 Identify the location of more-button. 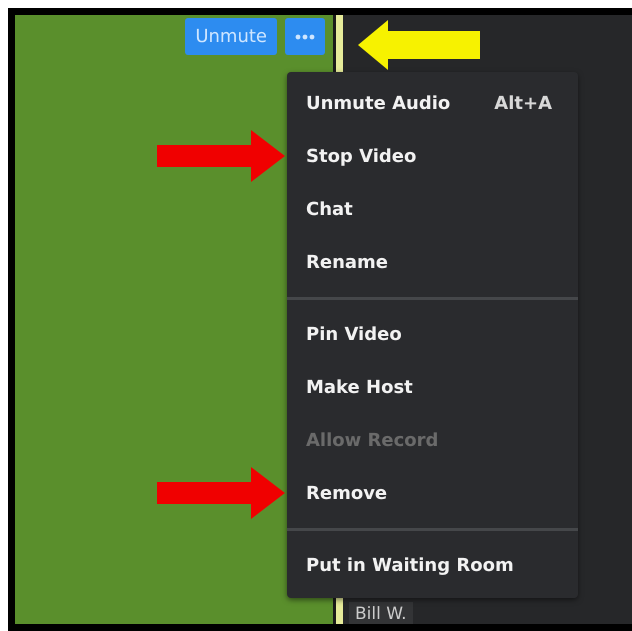
(305, 36).